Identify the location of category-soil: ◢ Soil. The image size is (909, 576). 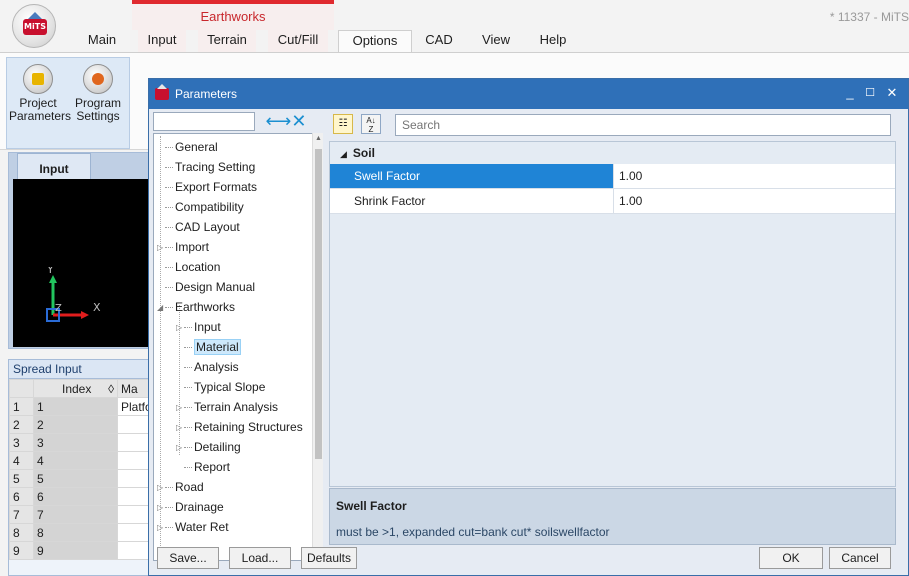
(612, 153).